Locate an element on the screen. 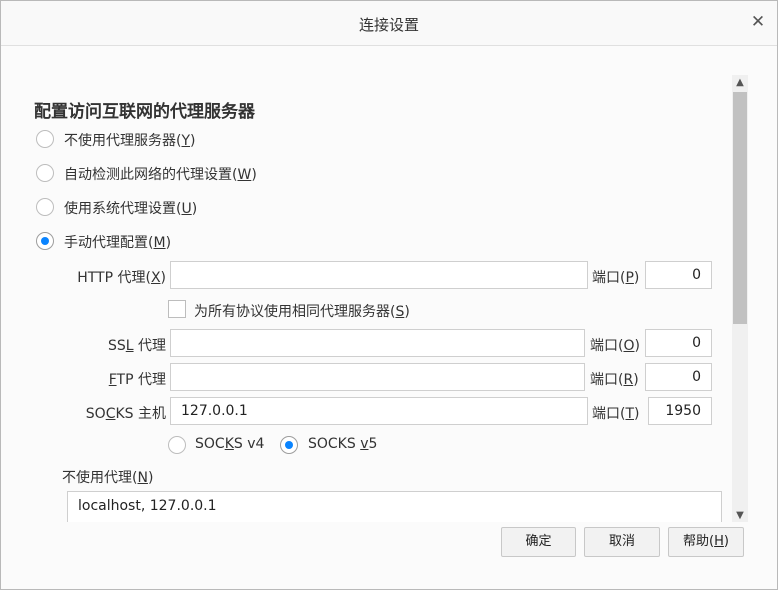  radio-socks-v4-label: SOCKS v4 is located at coordinates (229, 444).